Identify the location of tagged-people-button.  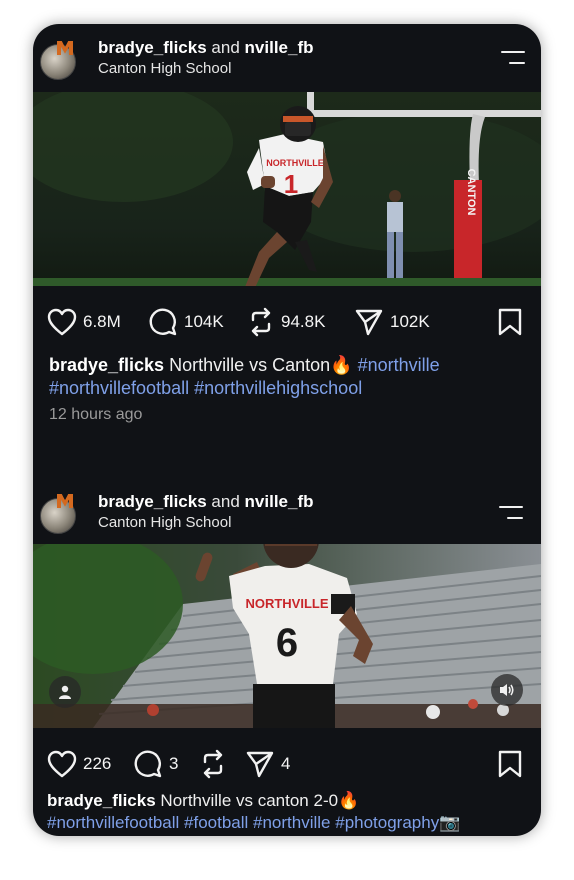
(65, 692).